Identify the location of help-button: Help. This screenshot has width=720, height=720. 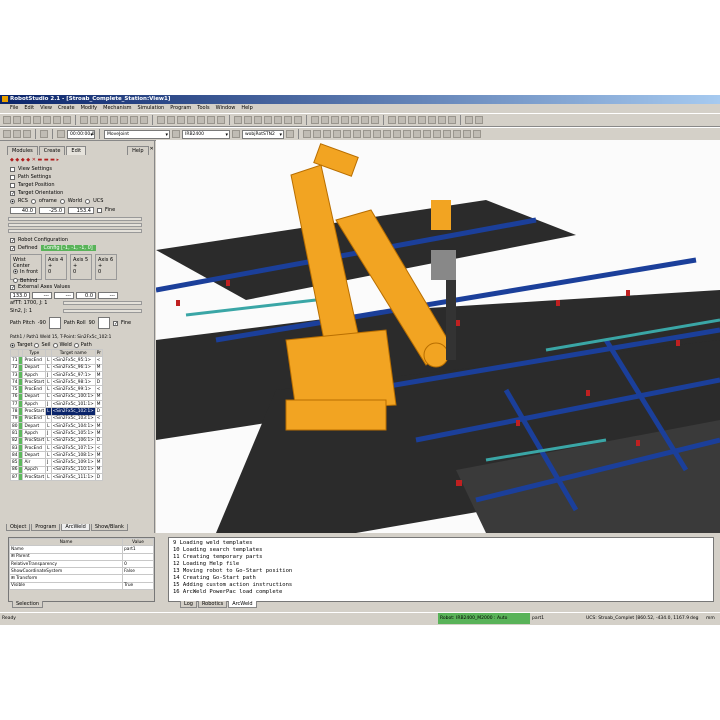
(138, 150).